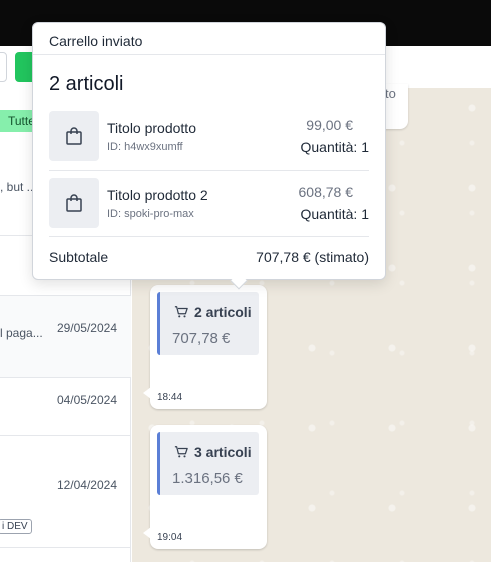 This screenshot has height=562, width=491. Describe the element at coordinates (207, 478) in the screenshot. I see `cart-total: 1.316,56 €` at that location.